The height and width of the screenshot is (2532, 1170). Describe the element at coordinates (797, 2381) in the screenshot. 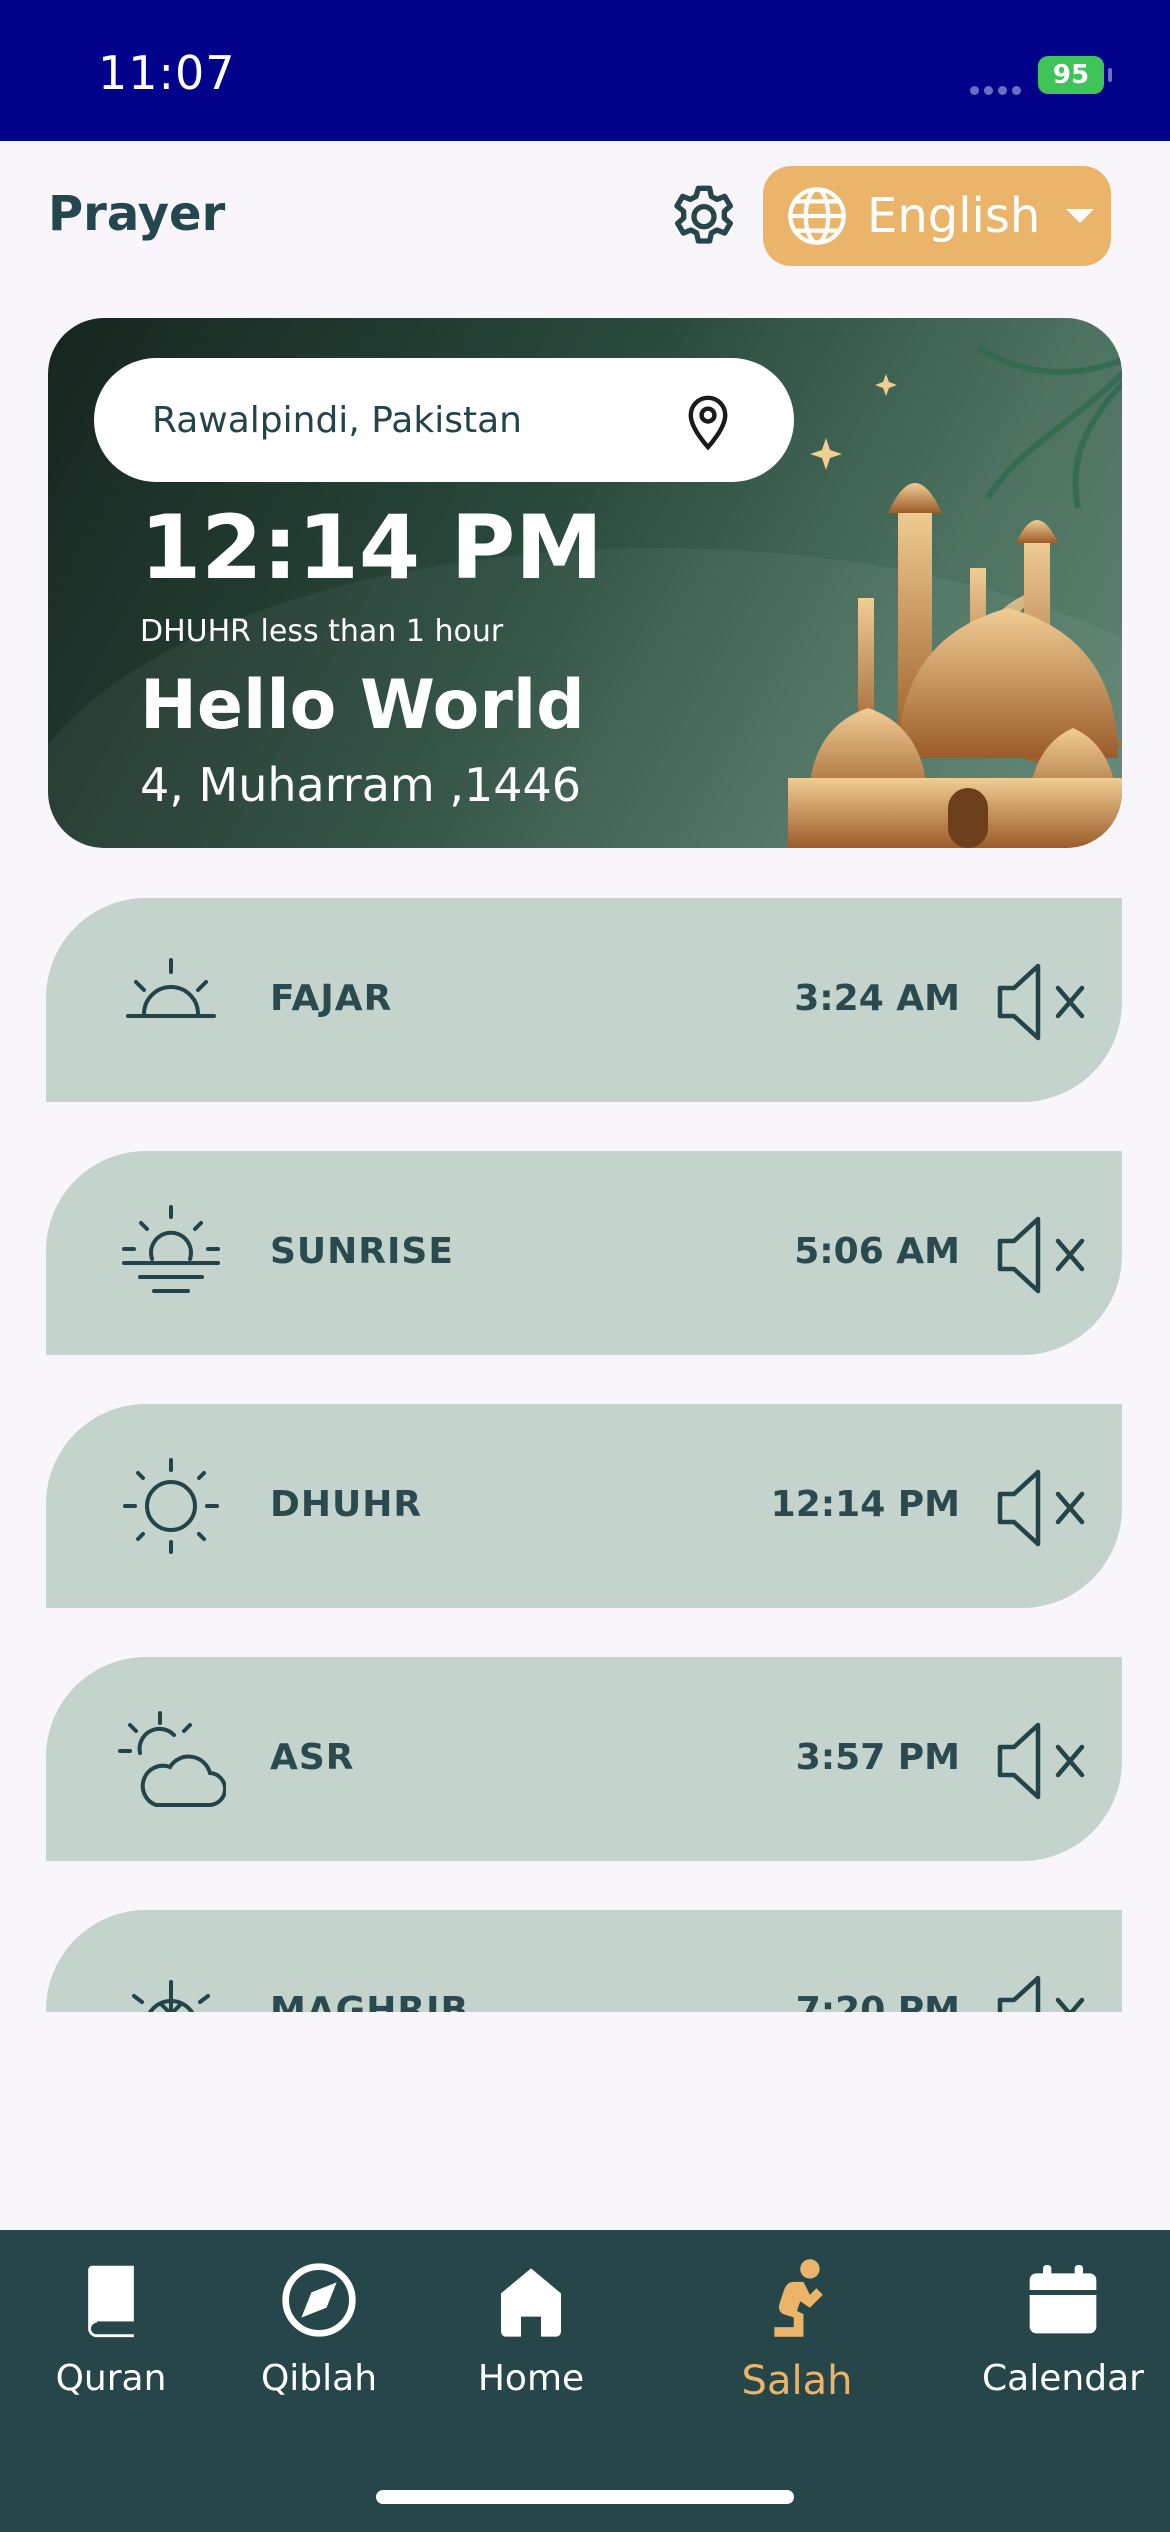

I see `nav-label: Salah` at that location.